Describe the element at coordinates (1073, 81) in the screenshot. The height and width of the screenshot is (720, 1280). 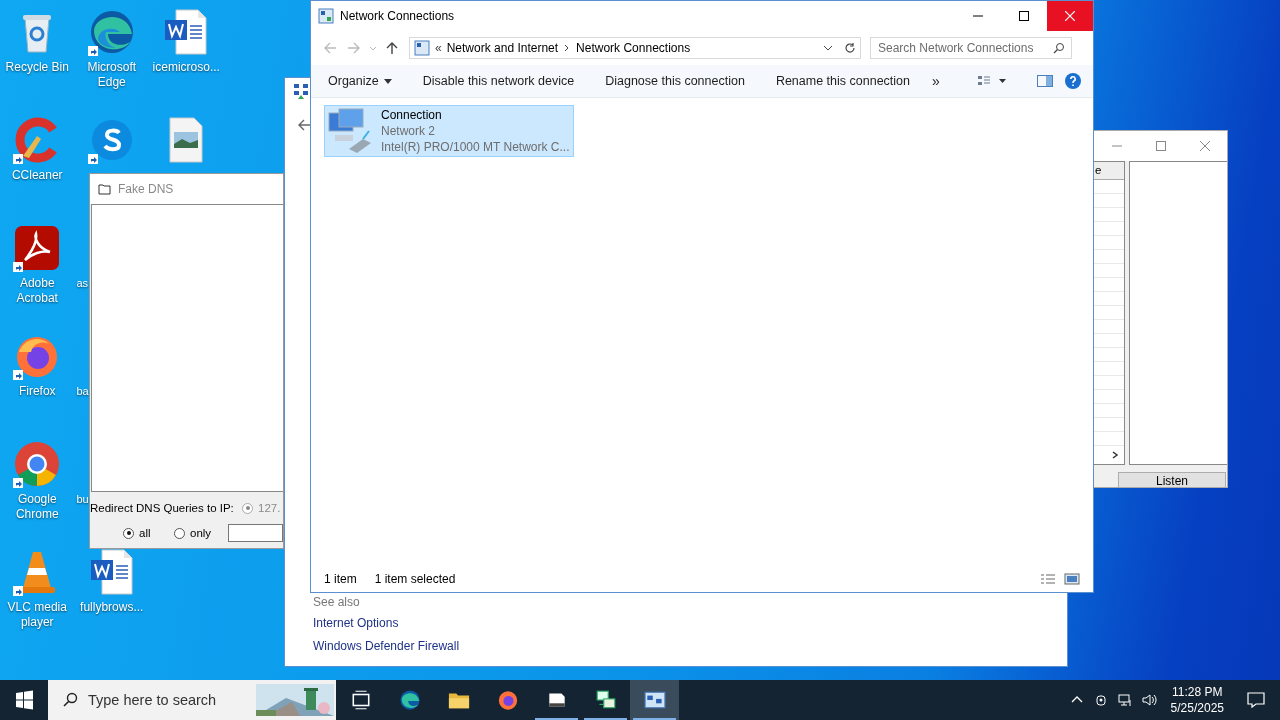
I see `help-icon` at that location.